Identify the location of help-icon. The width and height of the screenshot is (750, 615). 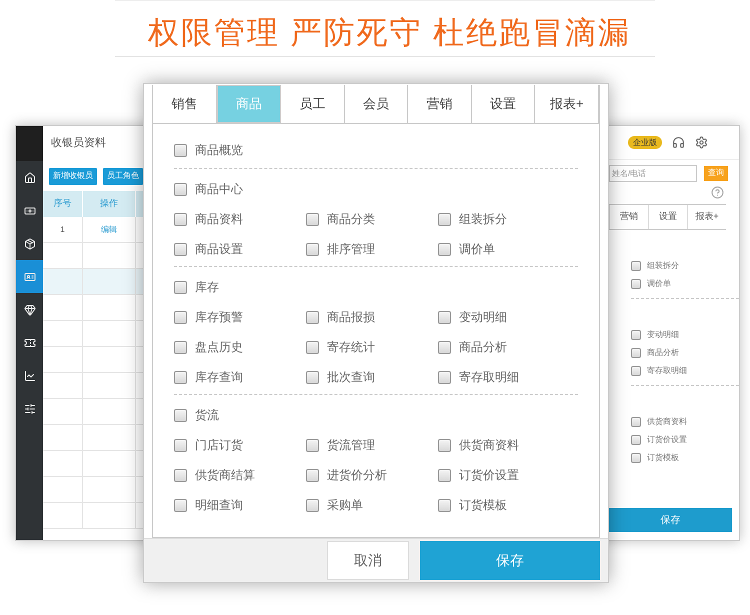
(717, 192).